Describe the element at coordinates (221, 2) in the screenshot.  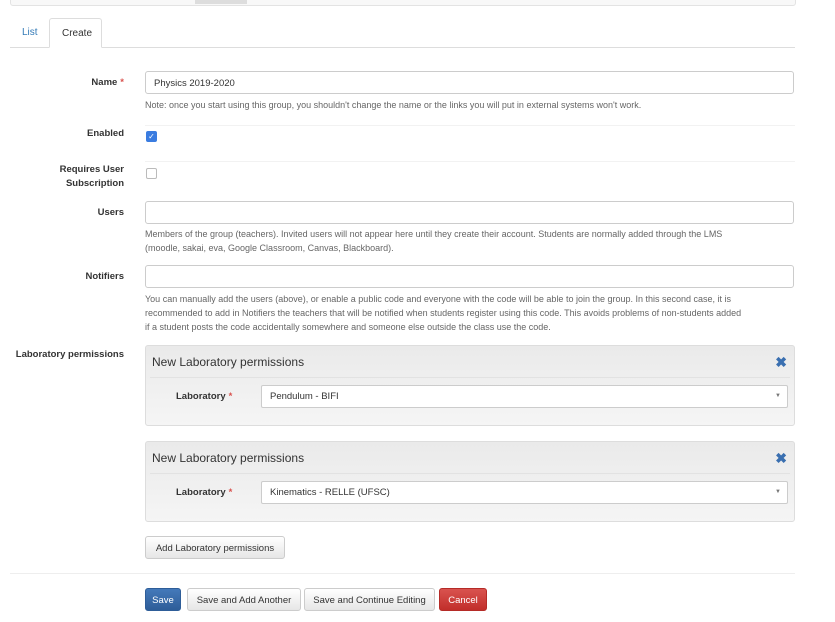
I see `top-toolbar-active-segment` at that location.